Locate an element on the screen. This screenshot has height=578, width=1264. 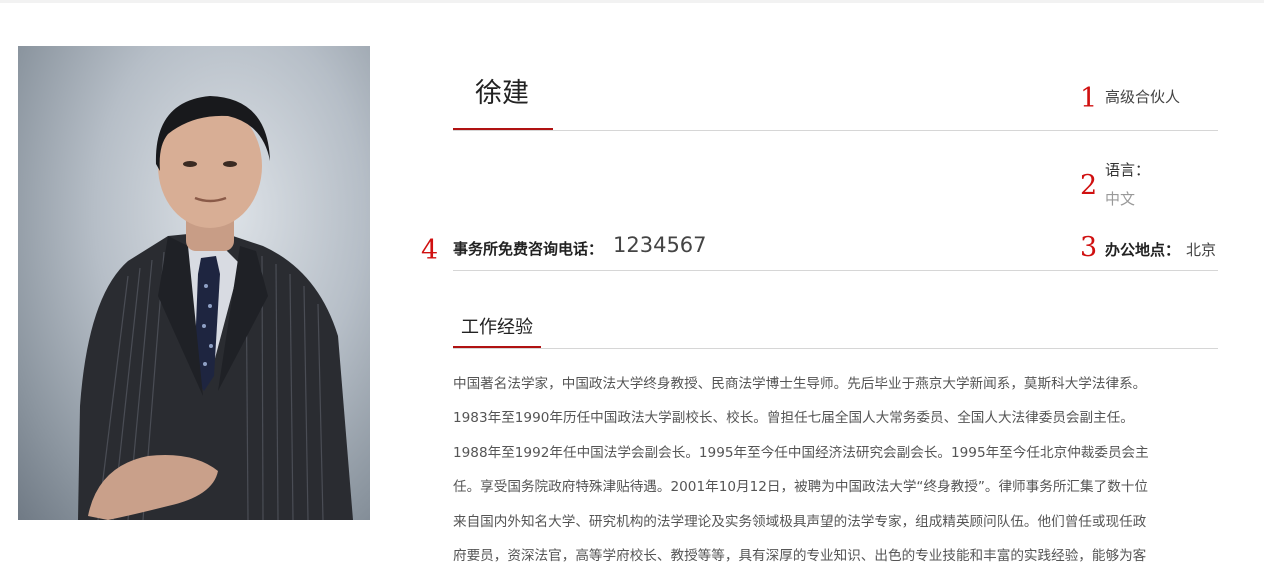
annotation-marker-4: 4 is located at coordinates (430, 250).